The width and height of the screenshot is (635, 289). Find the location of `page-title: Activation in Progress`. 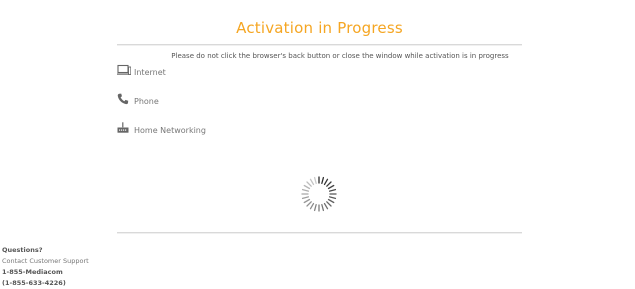

page-title: Activation in Progress is located at coordinates (319, 28).